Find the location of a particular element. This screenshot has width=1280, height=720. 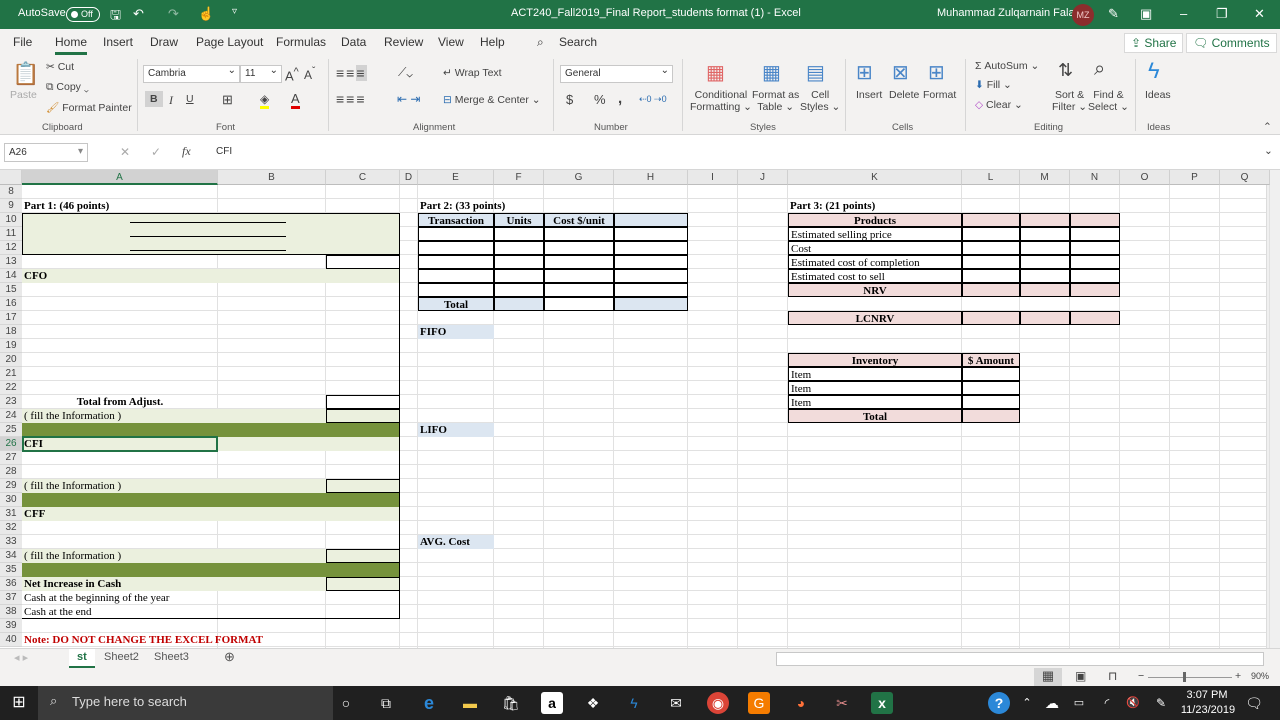

column-header-C: C is located at coordinates (363, 177).